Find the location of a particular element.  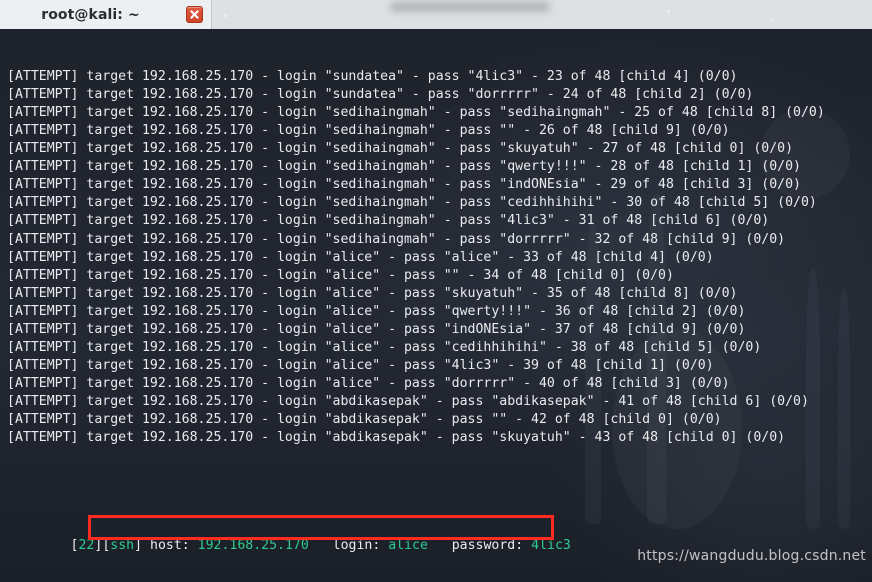

window-titlebar: root@kali: ~ is located at coordinates (436, 14).